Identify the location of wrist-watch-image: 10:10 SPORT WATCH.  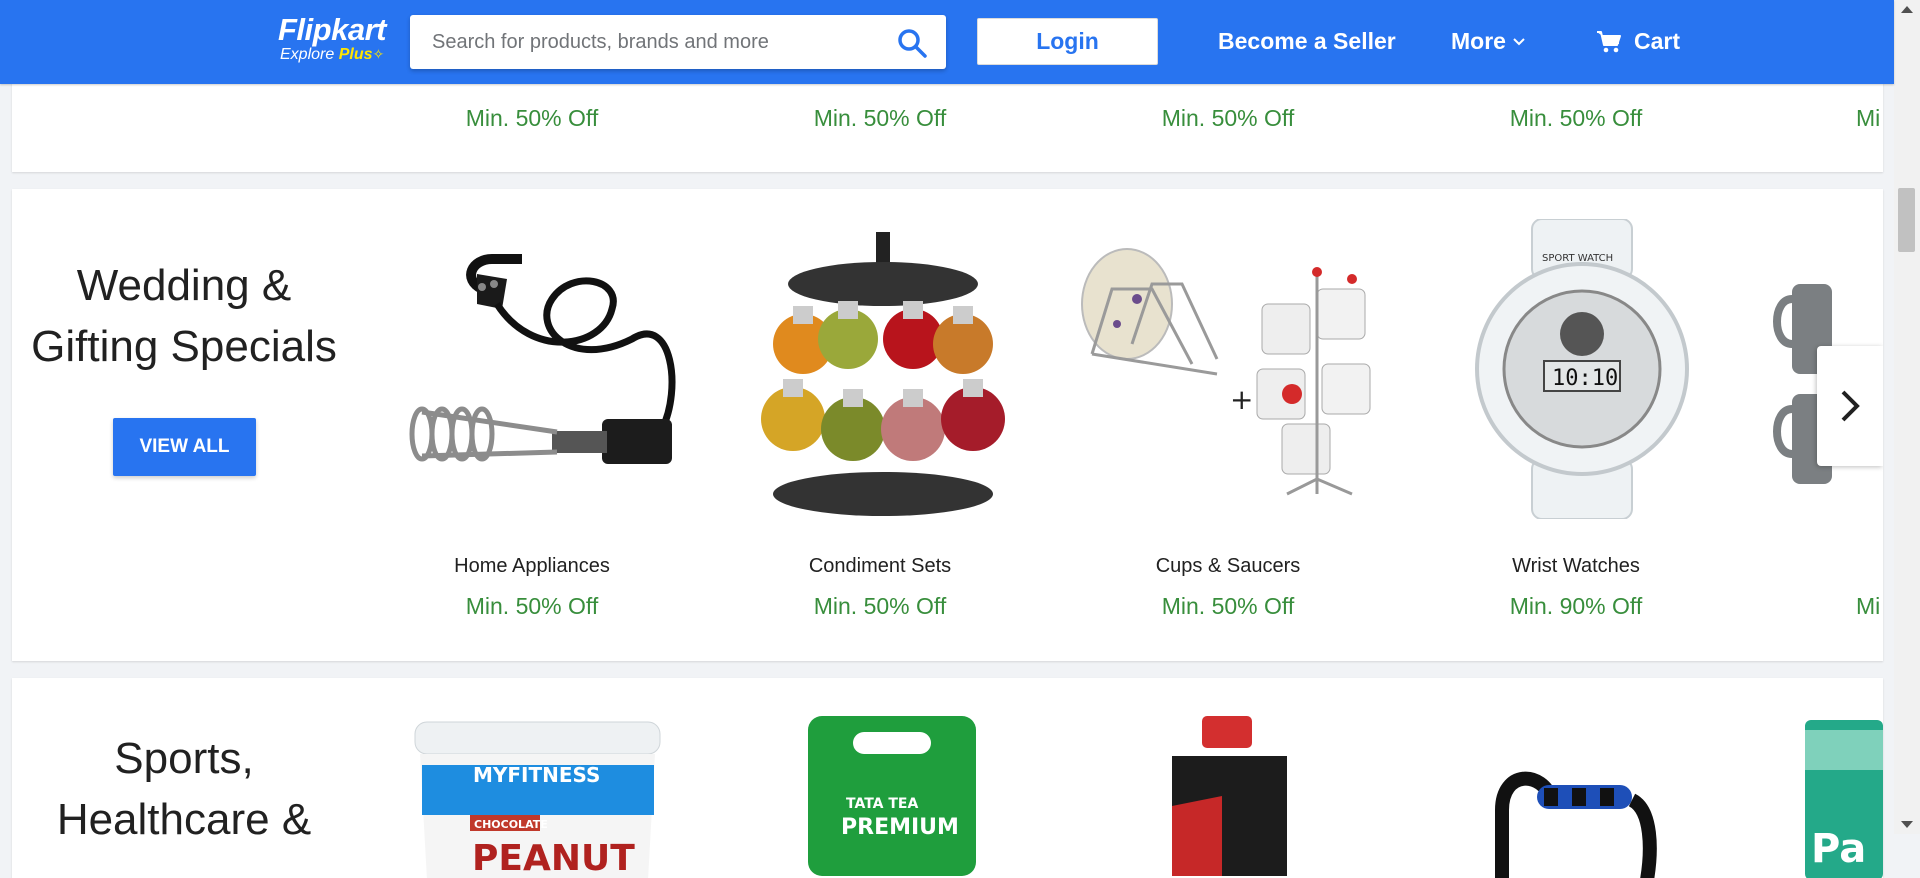
(1582, 369).